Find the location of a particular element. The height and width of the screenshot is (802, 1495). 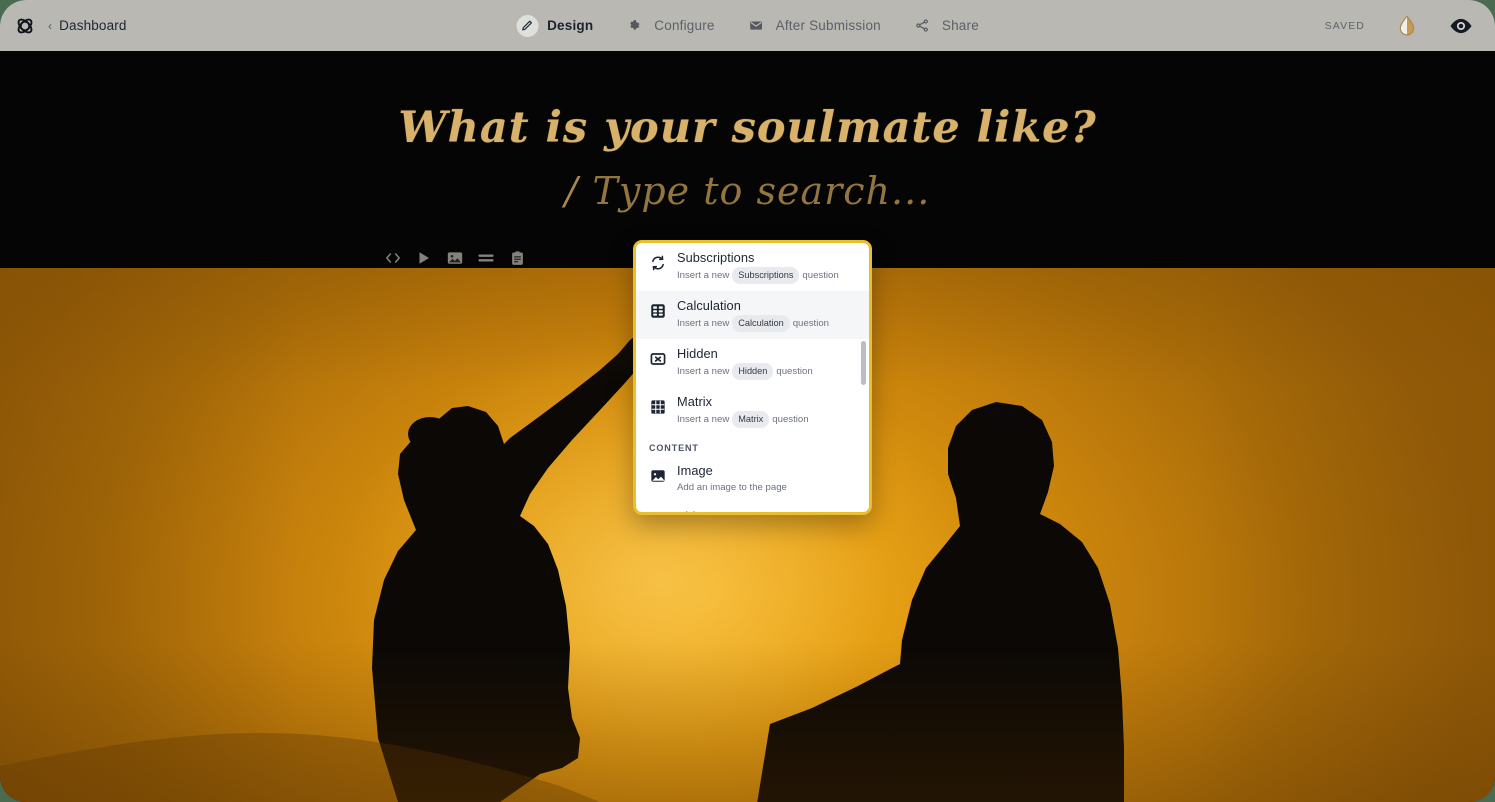

code-brackets-icon is located at coordinates (393, 258).